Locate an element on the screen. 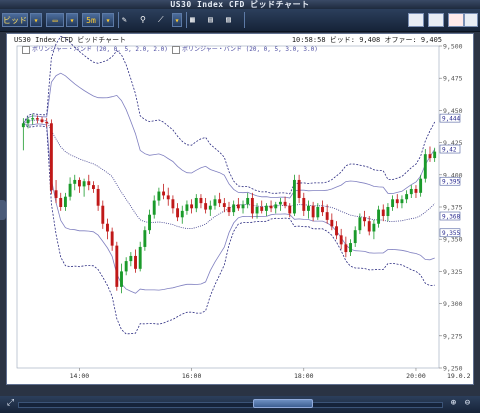 This screenshot has width=480, height=413. title-bar: US30 Index CFD ビッドチャート ─ □ × is located at coordinates (240, 8).